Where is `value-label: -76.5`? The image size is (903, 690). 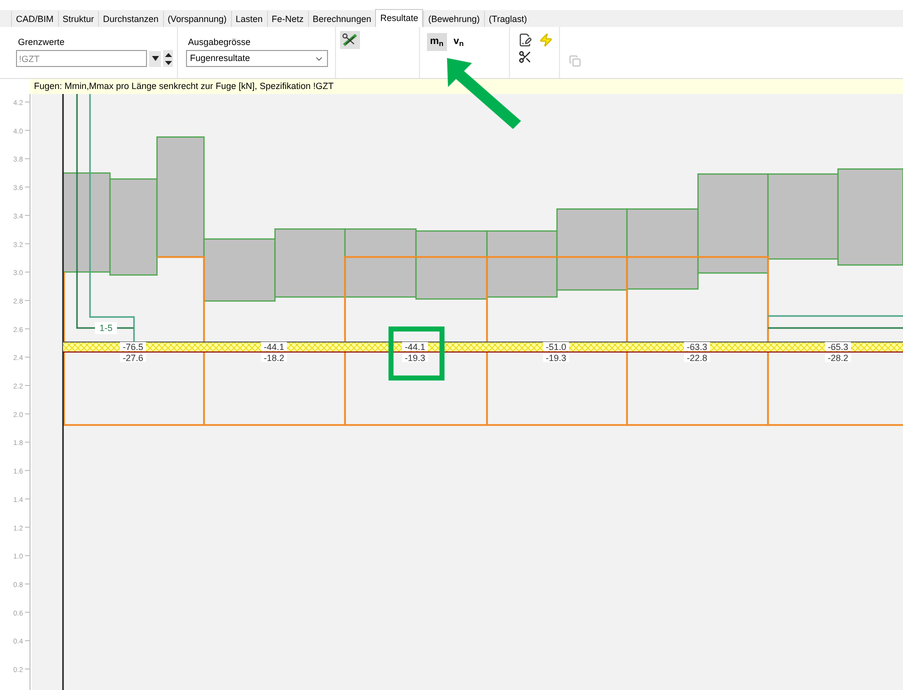
value-label: -76.5 is located at coordinates (133, 347).